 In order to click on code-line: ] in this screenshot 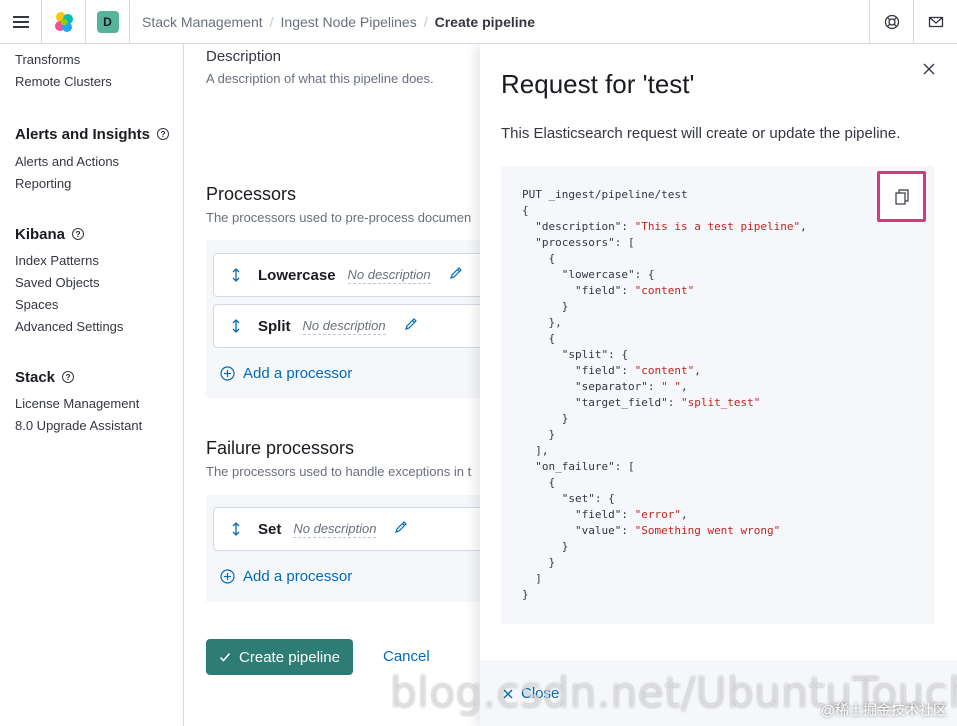, I will do `click(532, 578)`.